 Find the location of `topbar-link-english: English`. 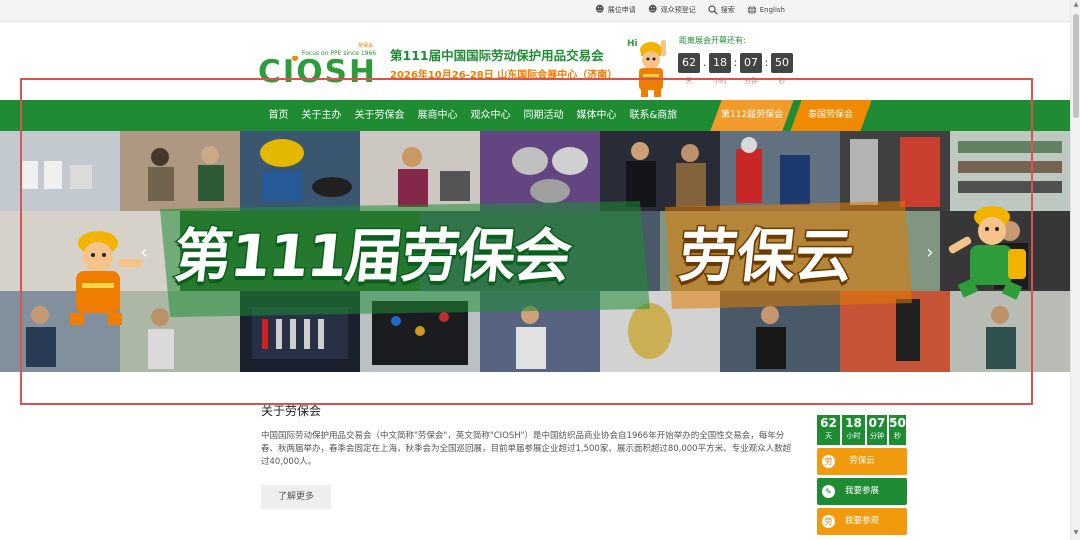

topbar-link-english: English is located at coordinates (766, 10).